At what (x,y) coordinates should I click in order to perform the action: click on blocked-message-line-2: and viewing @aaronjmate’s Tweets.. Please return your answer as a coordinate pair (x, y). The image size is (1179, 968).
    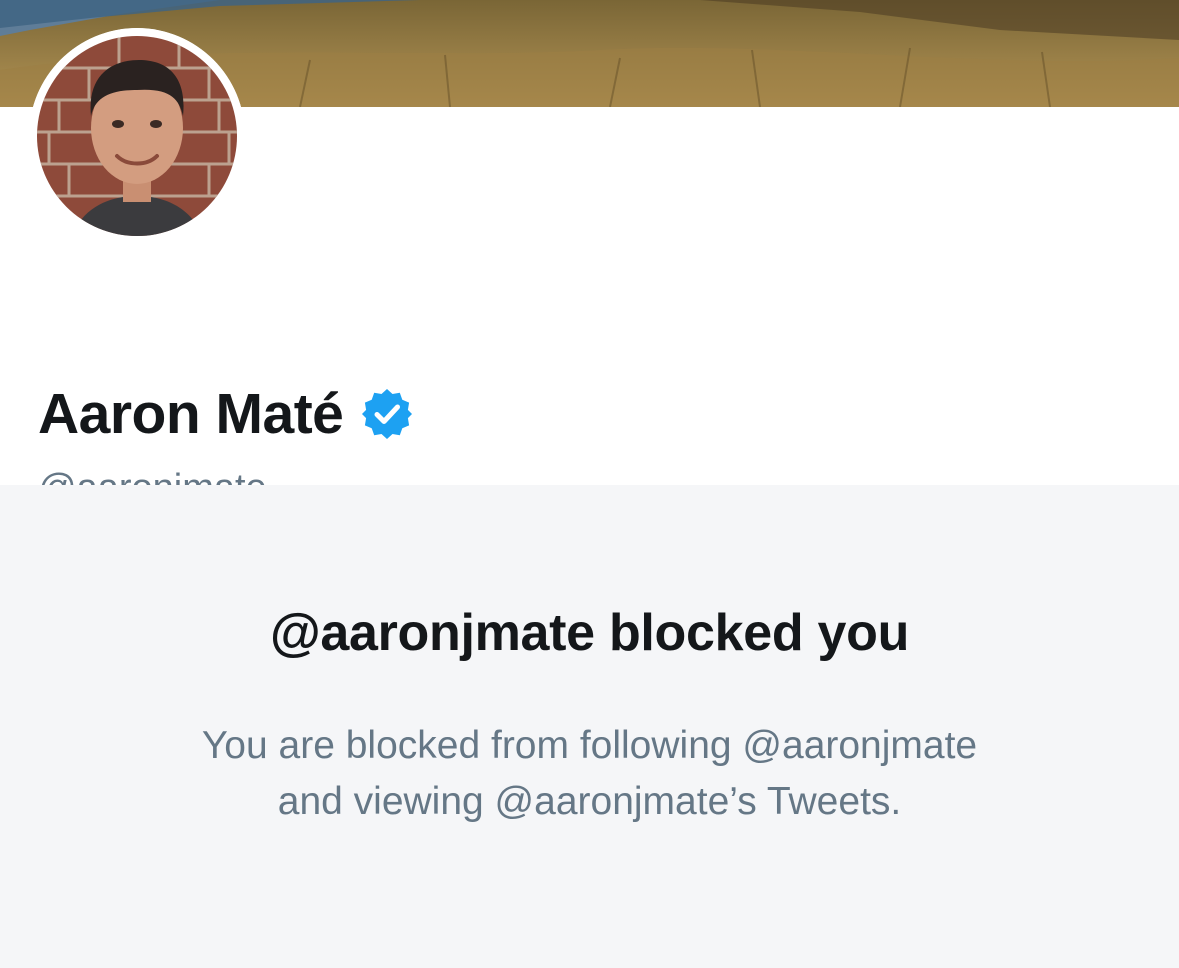
    Looking at the image, I should click on (589, 801).